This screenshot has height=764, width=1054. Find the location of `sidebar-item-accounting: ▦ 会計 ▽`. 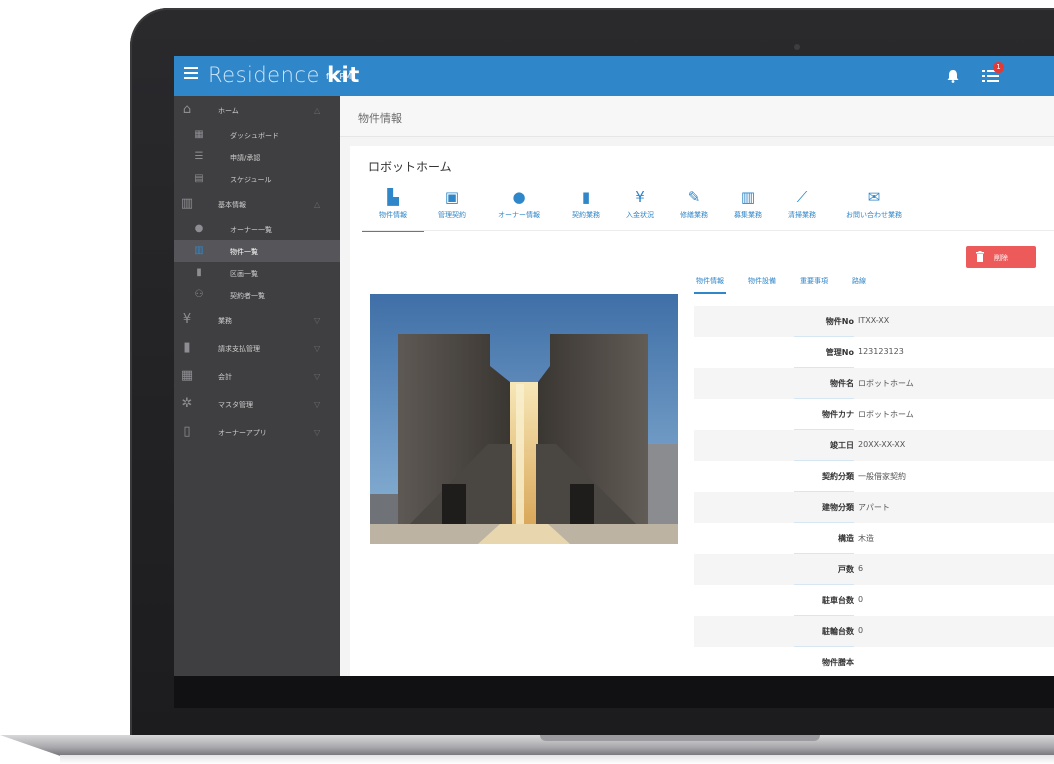

sidebar-item-accounting: ▦ 会計 ▽ is located at coordinates (257, 376).